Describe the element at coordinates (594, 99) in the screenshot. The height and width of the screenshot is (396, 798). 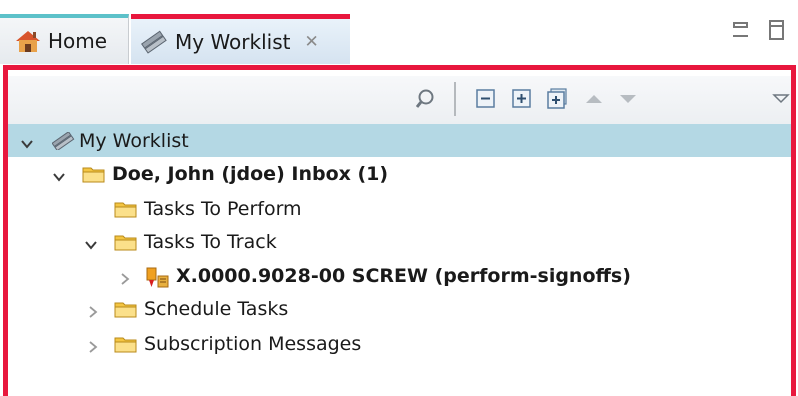
I see `move-up-icon` at that location.